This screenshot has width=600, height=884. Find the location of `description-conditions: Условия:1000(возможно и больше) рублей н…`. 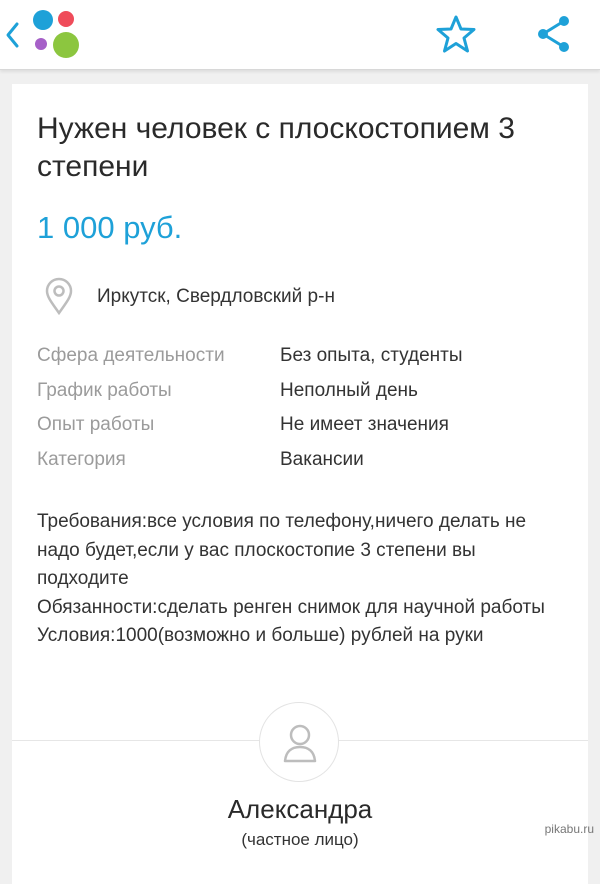

description-conditions: Условия:1000(возможно и больше) рублей н… is located at coordinates (302, 636).